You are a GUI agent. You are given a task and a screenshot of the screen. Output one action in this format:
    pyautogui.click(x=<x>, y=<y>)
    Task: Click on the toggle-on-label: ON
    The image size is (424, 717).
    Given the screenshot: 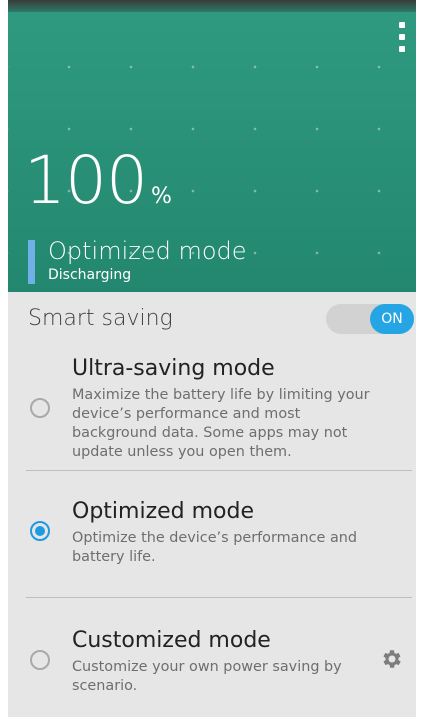 What is the action you would take?
    pyautogui.click(x=392, y=319)
    